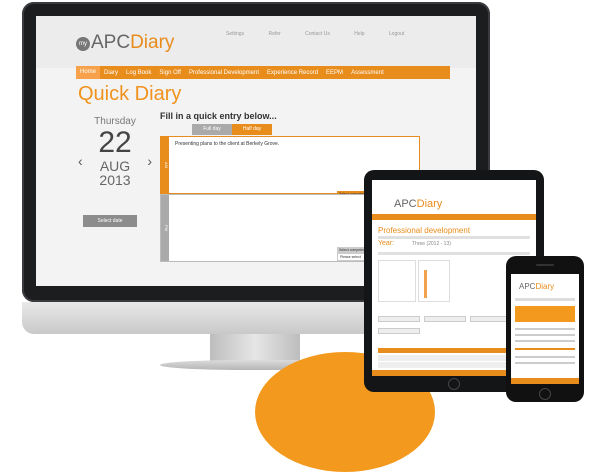 This screenshot has width=590, height=472. Describe the element at coordinates (386, 243) in the screenshot. I see `tablet-year-label: Year:` at that location.